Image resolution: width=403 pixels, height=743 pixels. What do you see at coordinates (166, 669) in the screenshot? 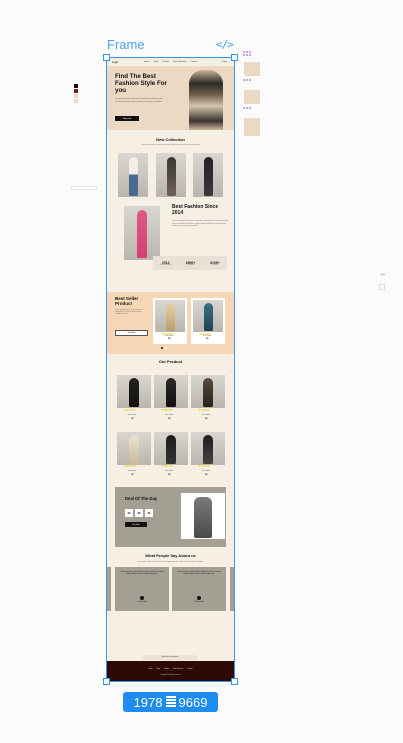
I see `footer-link: Product` at bounding box center [166, 669].